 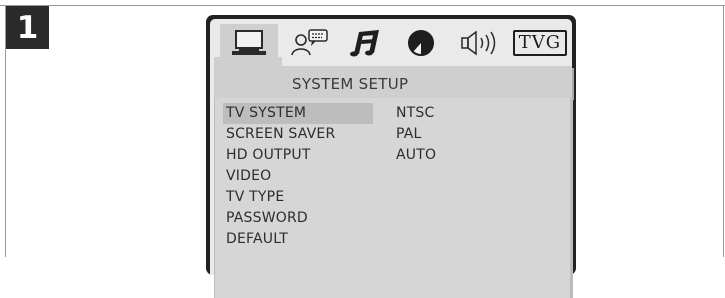 I want to click on option-pal: PAL, so click(x=416, y=134).